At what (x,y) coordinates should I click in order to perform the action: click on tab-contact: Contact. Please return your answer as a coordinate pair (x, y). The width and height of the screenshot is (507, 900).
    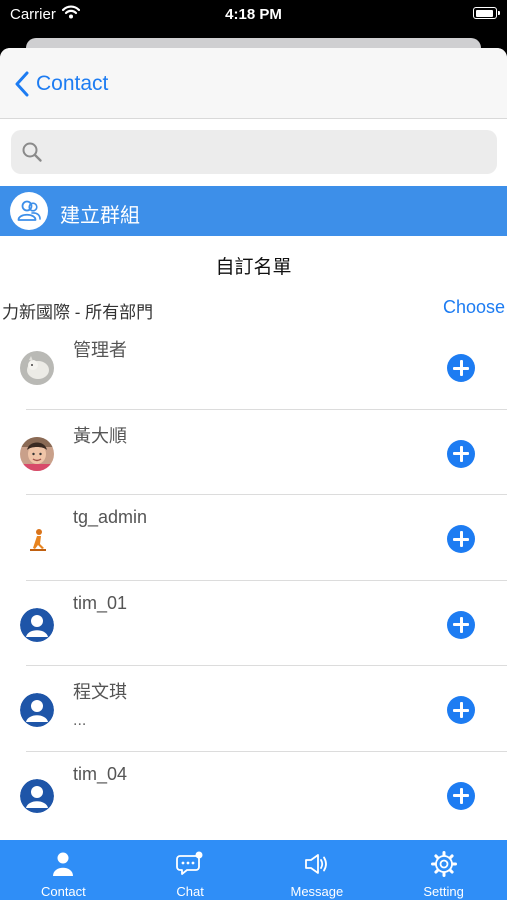
    Looking at the image, I should click on (63, 870).